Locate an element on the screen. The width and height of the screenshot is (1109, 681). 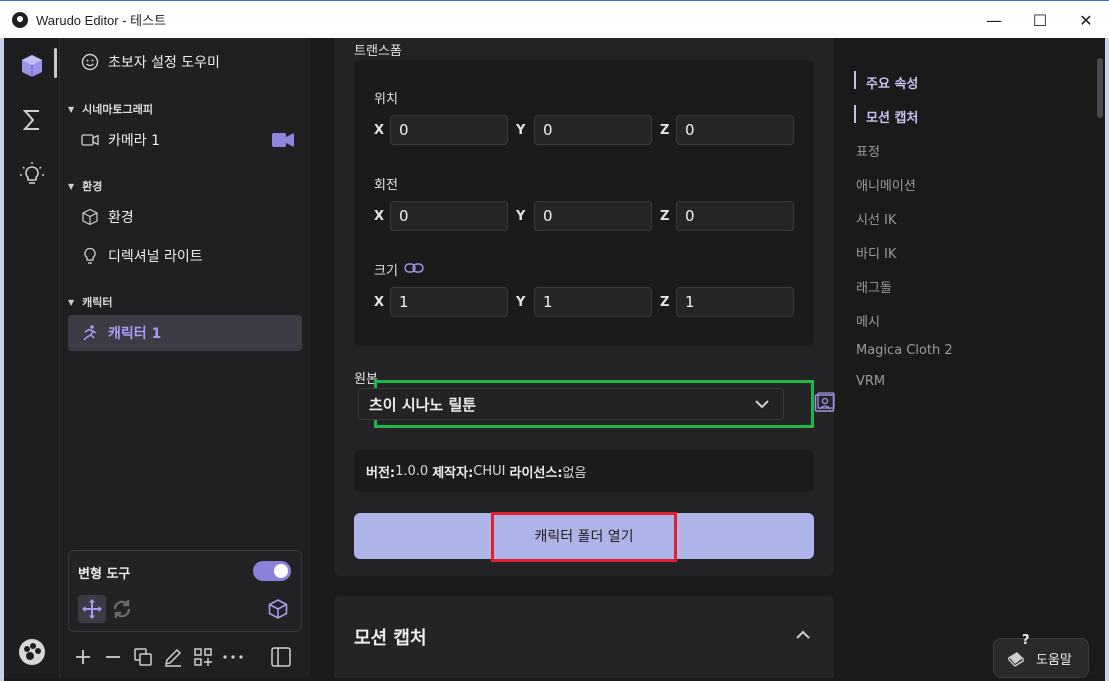
rail-tips-button is located at coordinates (32, 174).